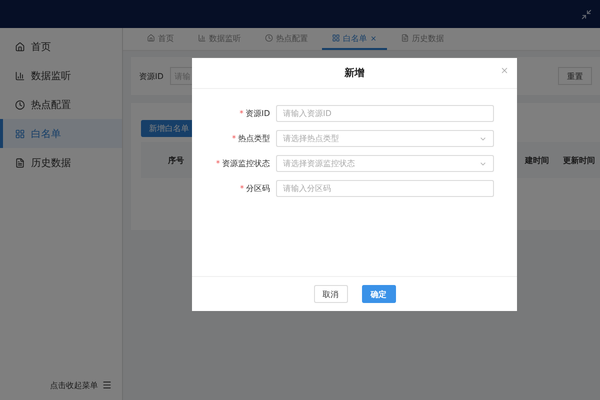 Image resolution: width=600 pixels, height=400 pixels. I want to click on tab: 首页, so click(160, 39).